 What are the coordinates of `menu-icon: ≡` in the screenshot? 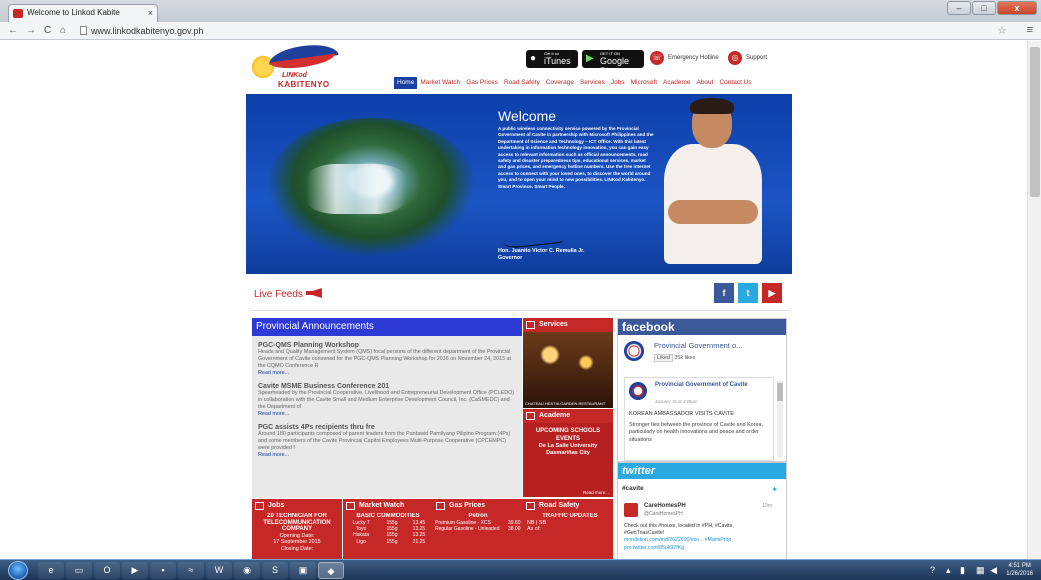 It's located at (1030, 30).